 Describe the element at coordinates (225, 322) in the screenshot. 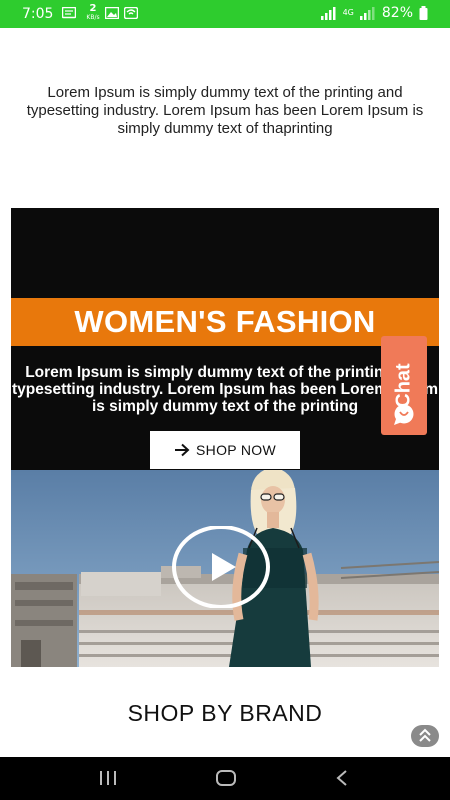

I see `hero-title: WOMEN'S FASHION` at that location.